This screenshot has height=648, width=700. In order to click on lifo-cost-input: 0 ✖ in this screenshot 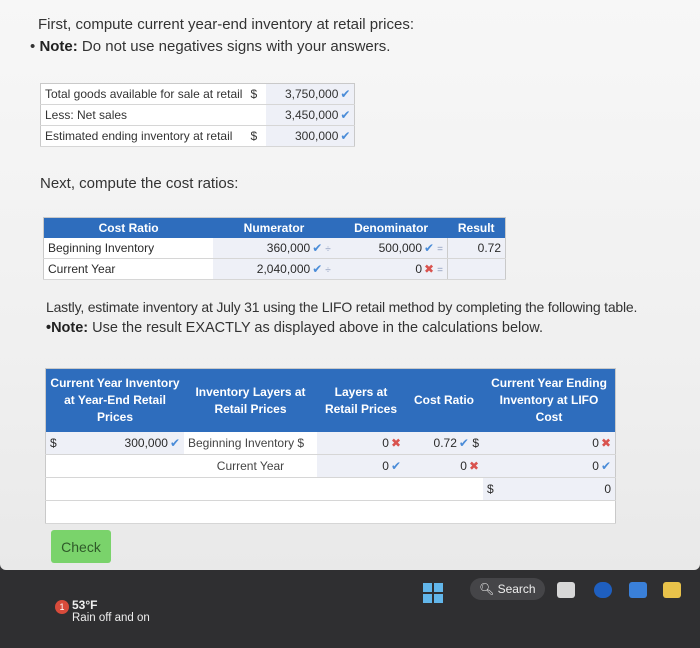, I will do `click(549, 443)`.